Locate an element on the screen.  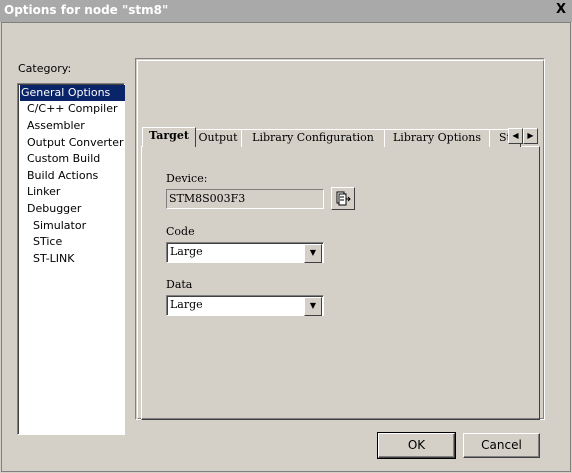
code-dropdown-value: Large is located at coordinates (186, 251).